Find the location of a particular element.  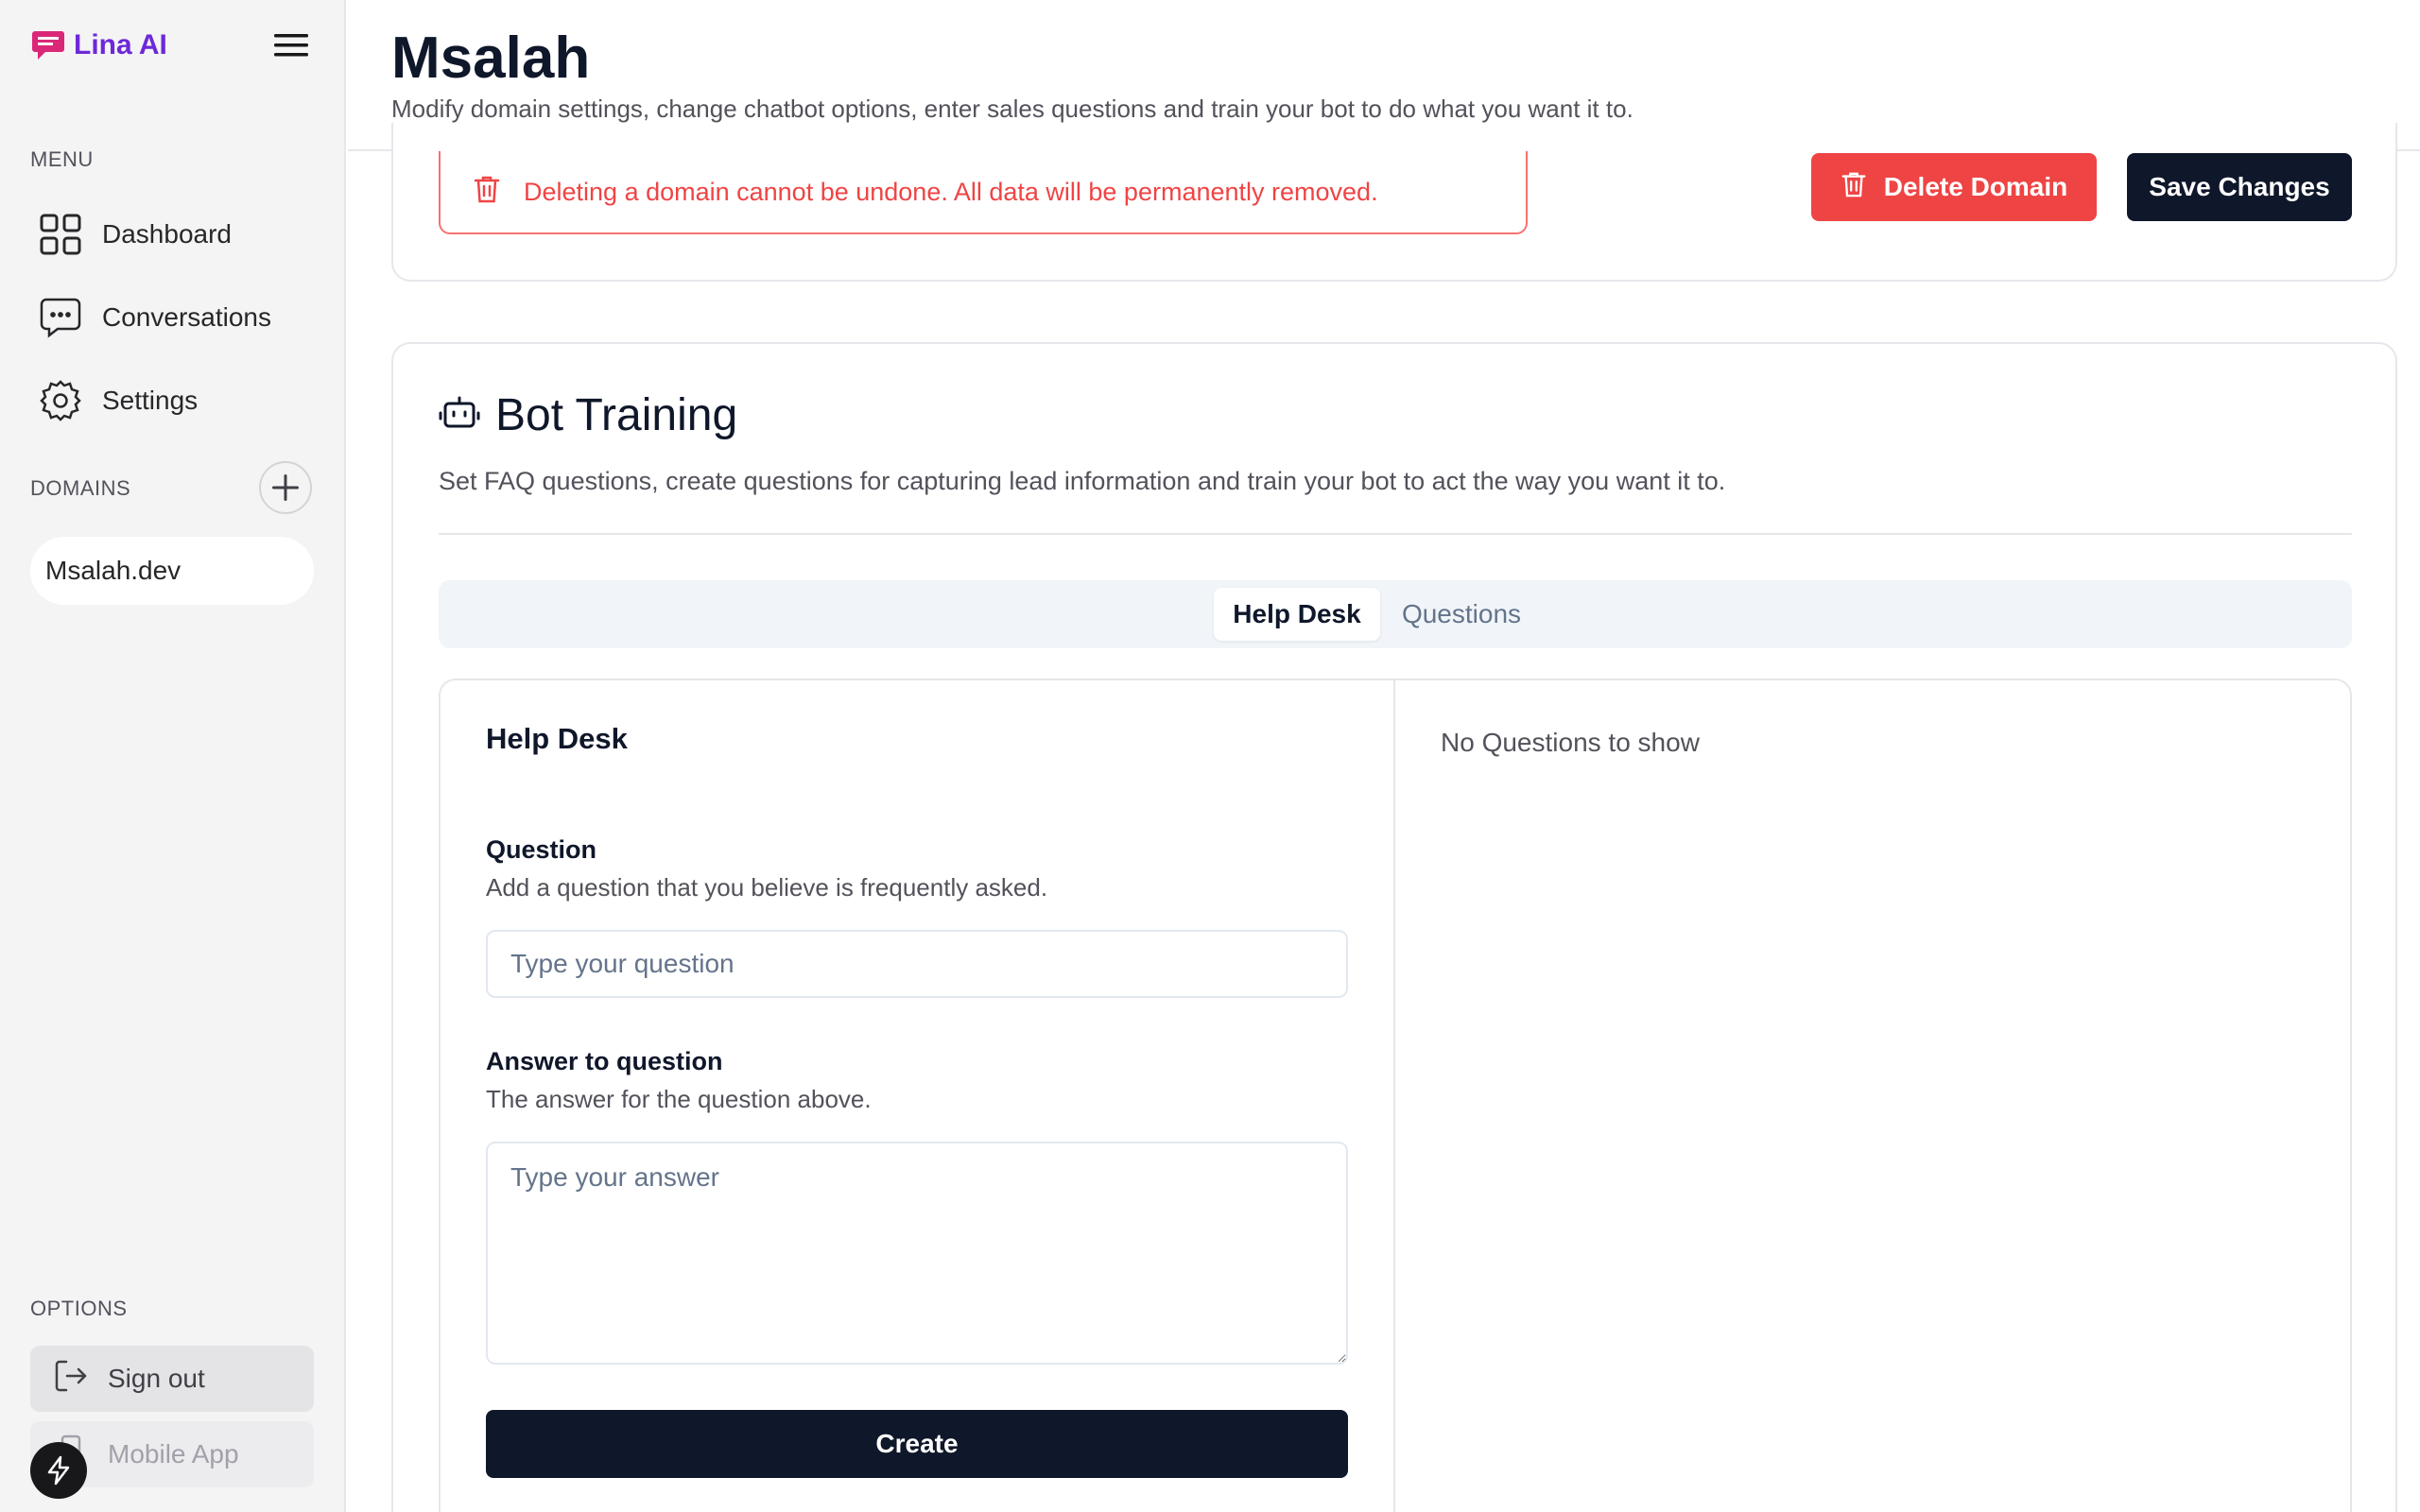

bot-training-heading: Bot Training is located at coordinates (588, 415).